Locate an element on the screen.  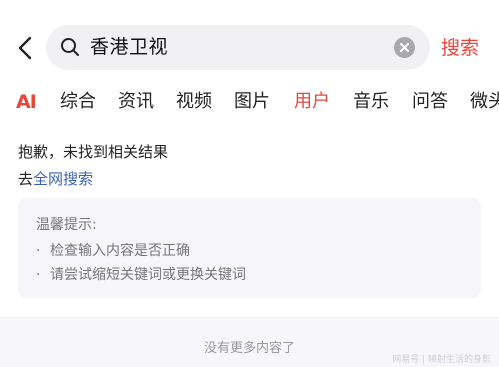
tab-ai: AI is located at coordinates (26, 102).